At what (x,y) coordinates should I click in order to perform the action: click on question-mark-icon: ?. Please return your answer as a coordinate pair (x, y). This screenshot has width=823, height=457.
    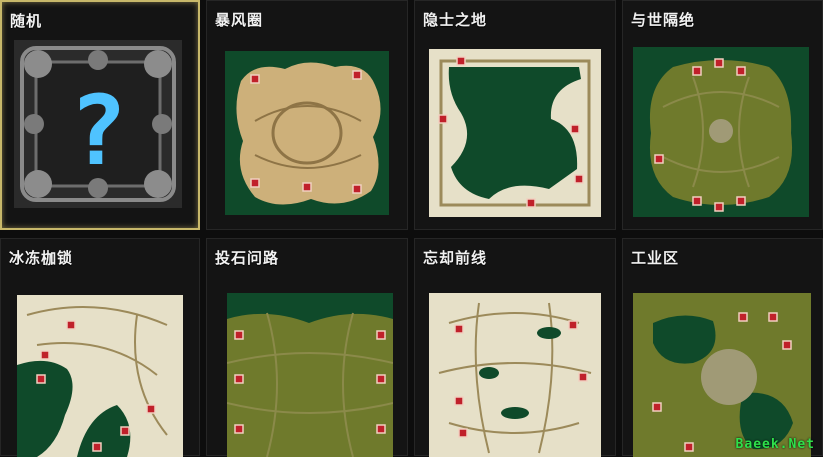
    Looking at the image, I should click on (98, 131).